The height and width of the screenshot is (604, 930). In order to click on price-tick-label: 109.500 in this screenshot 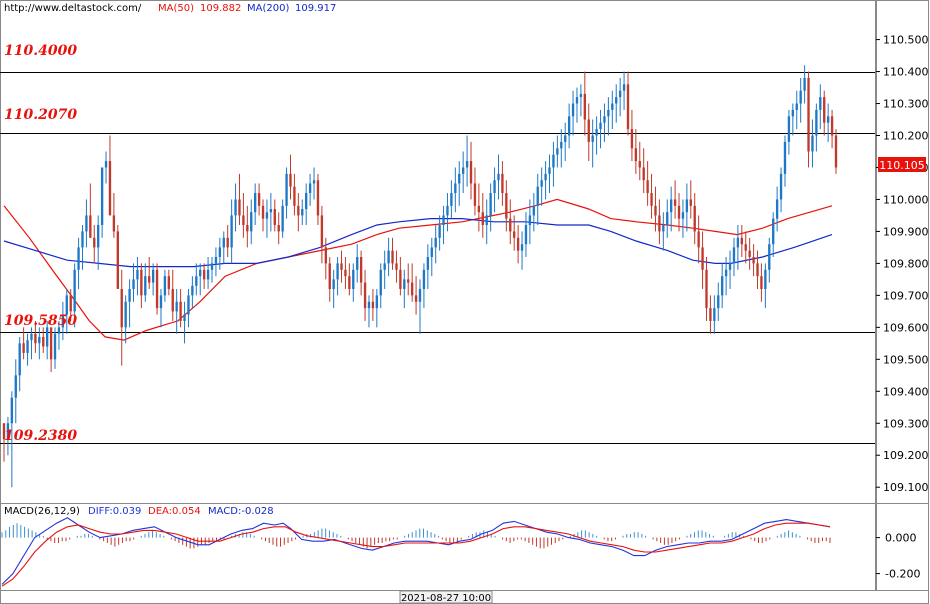, I will do `click(906, 359)`.